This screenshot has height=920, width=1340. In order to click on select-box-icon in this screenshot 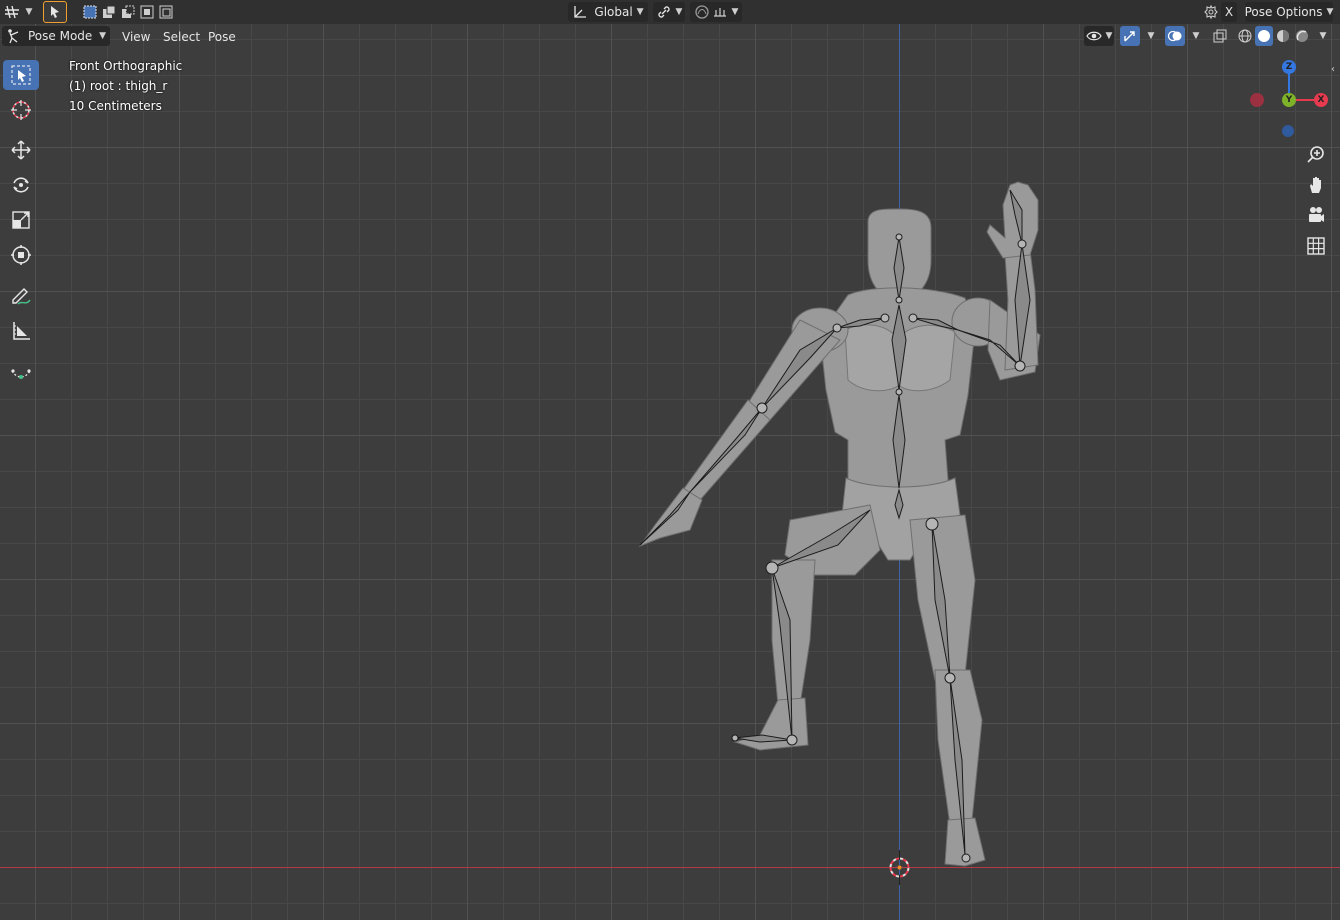, I will do `click(21, 75)`.